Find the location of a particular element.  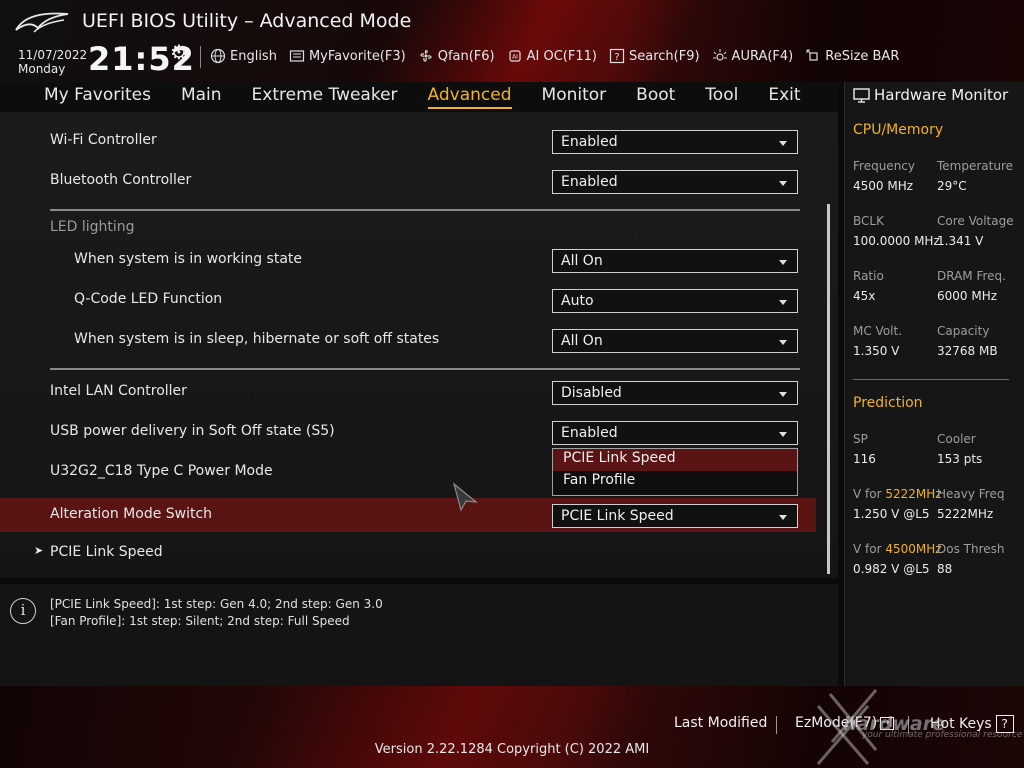

aura-label: AURA(F4) is located at coordinates (762, 56).